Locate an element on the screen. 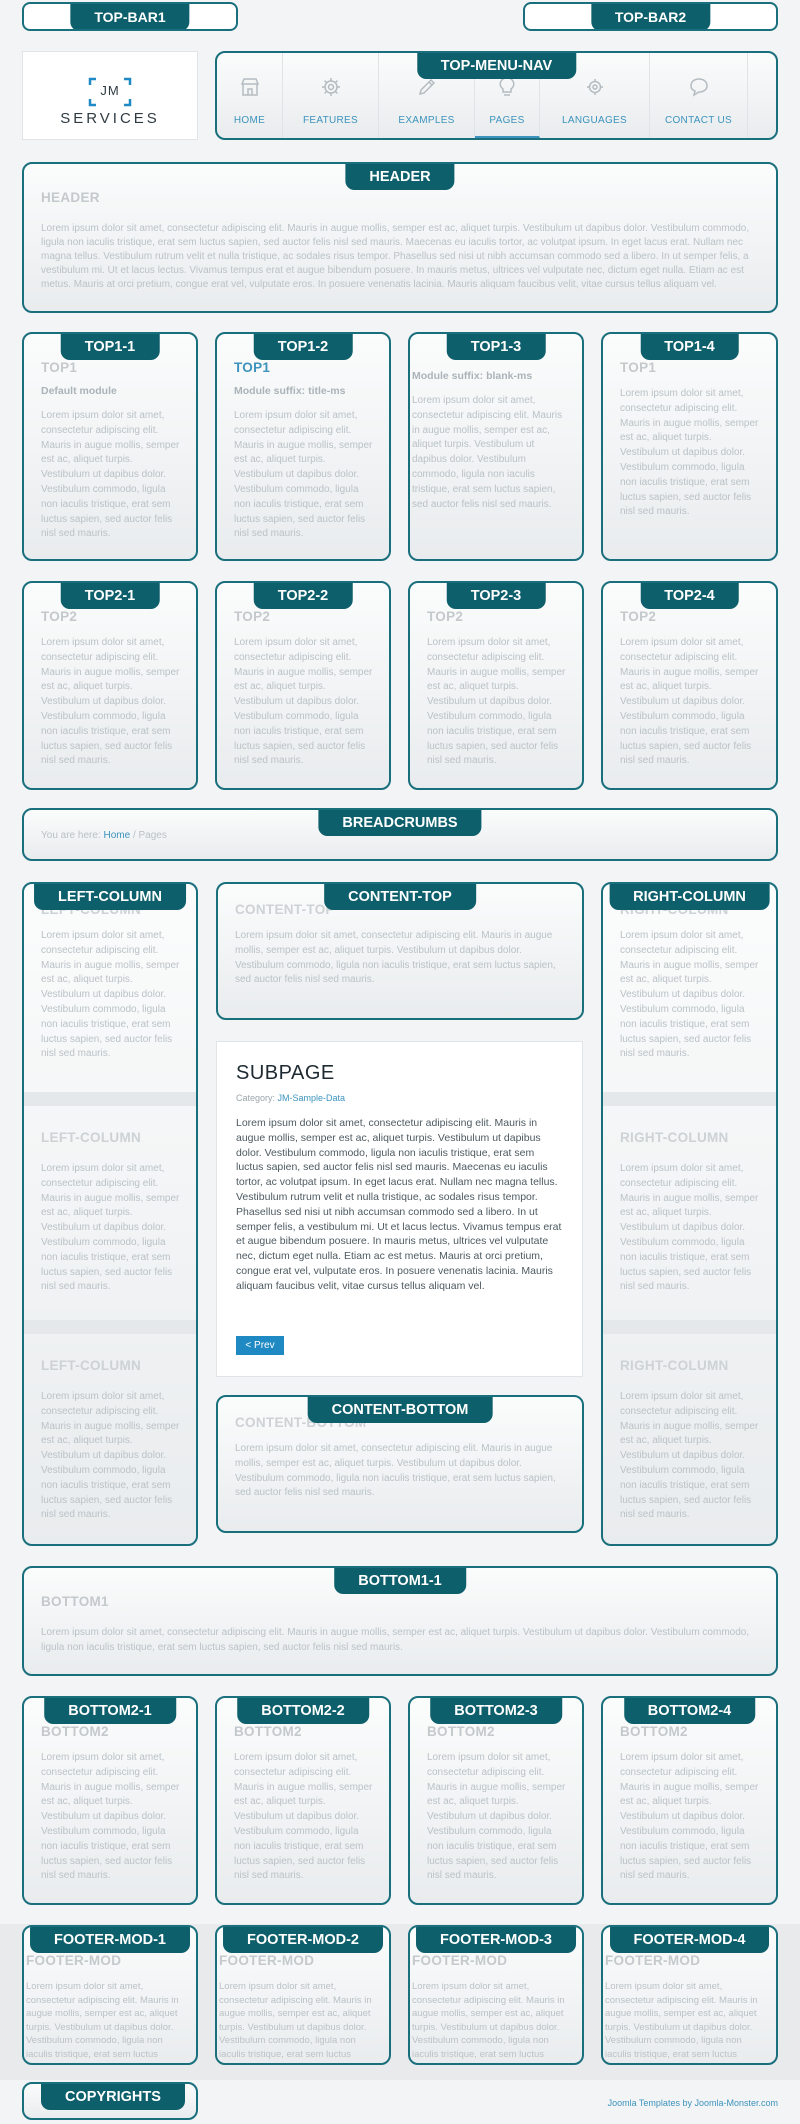 The height and width of the screenshot is (2124, 800). category-link: JM-Sample-Data is located at coordinates (312, 1098).